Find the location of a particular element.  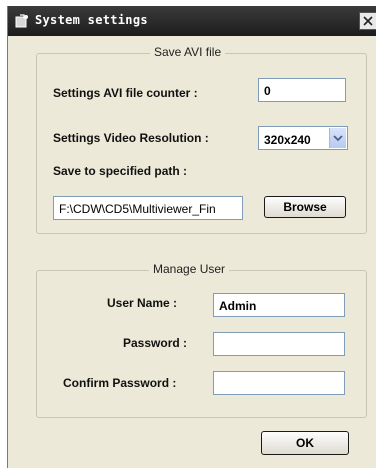

close-button is located at coordinates (367, 21).